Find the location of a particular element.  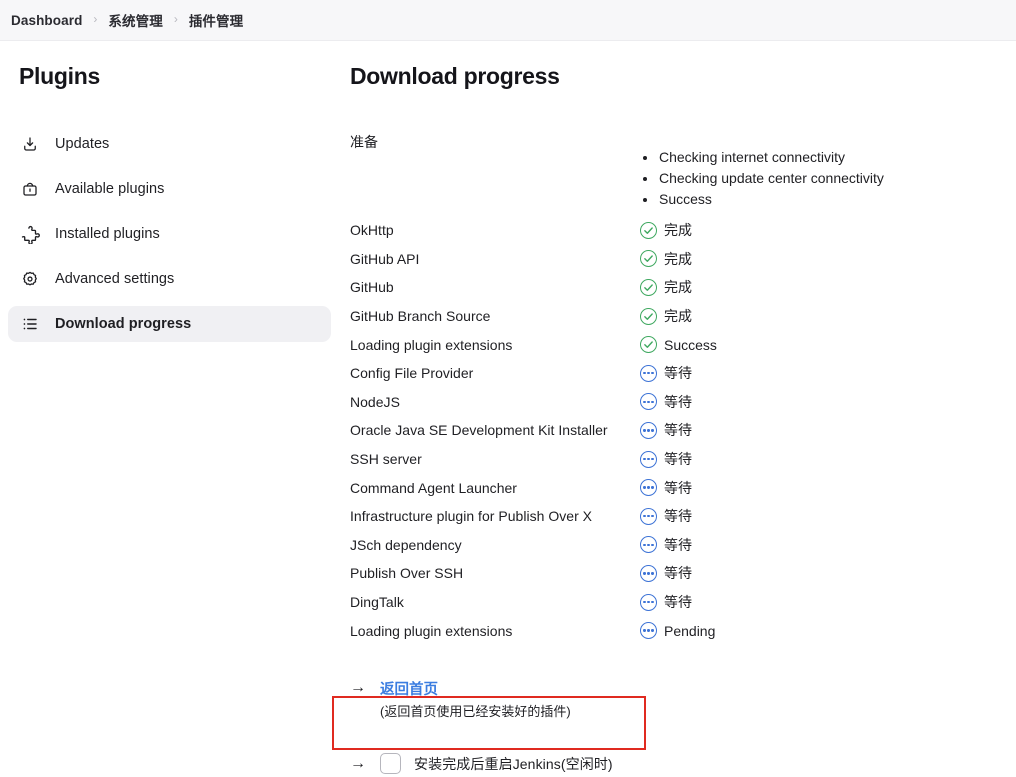

sidebar-item-label: Installed plugins is located at coordinates (107, 234).